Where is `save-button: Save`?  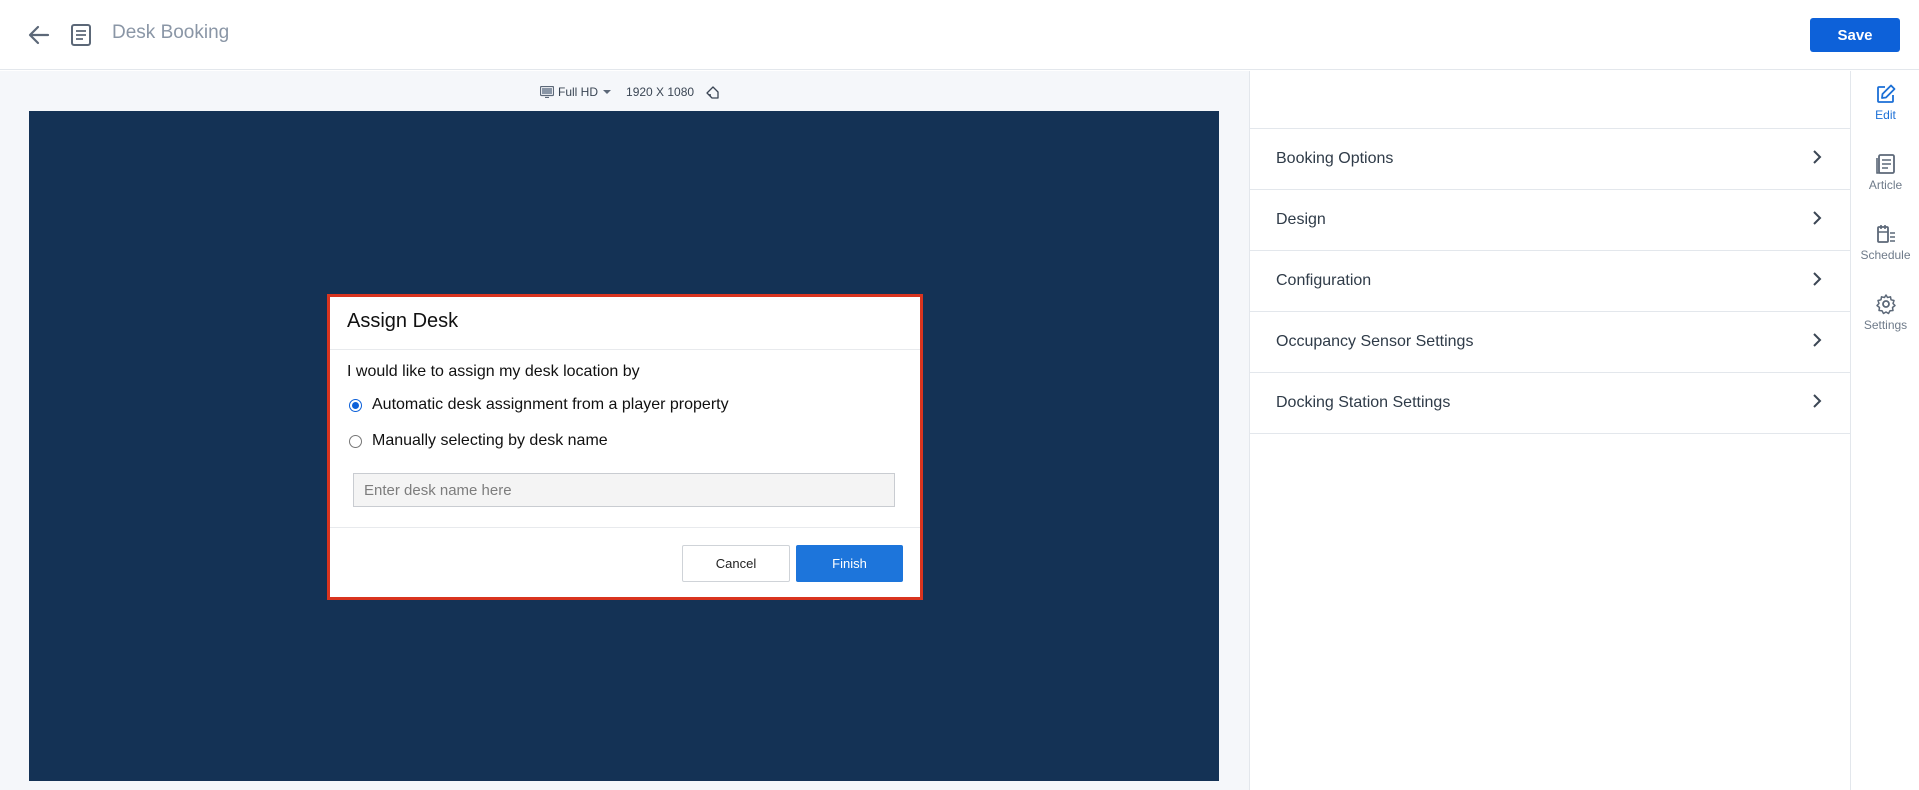
save-button: Save is located at coordinates (1855, 35).